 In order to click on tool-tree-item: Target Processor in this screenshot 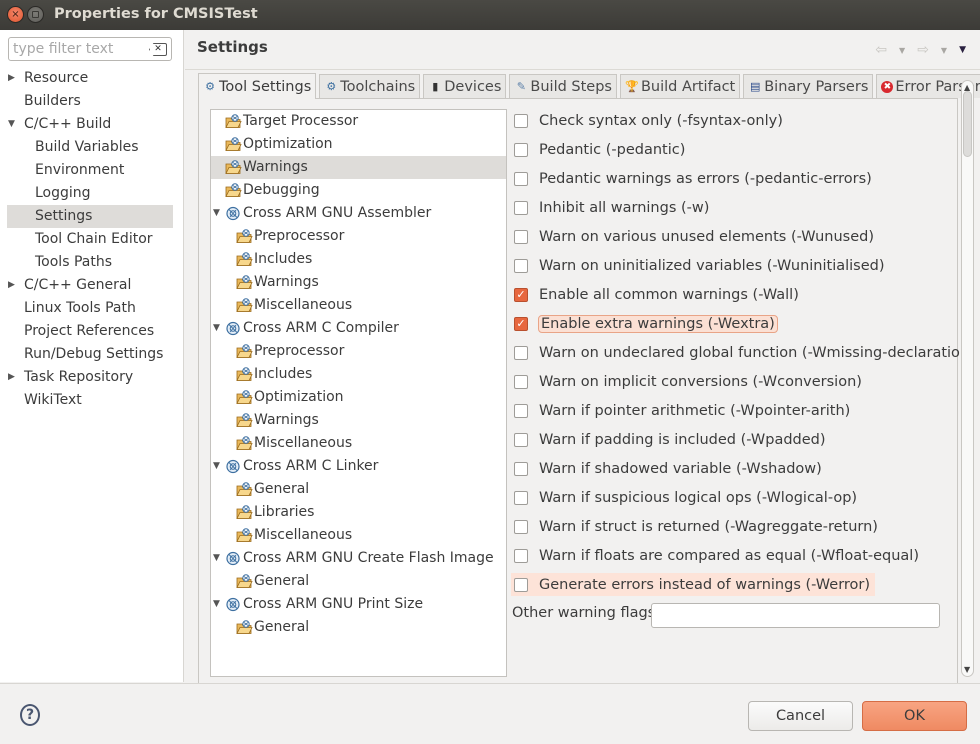, I will do `click(358, 121)`.